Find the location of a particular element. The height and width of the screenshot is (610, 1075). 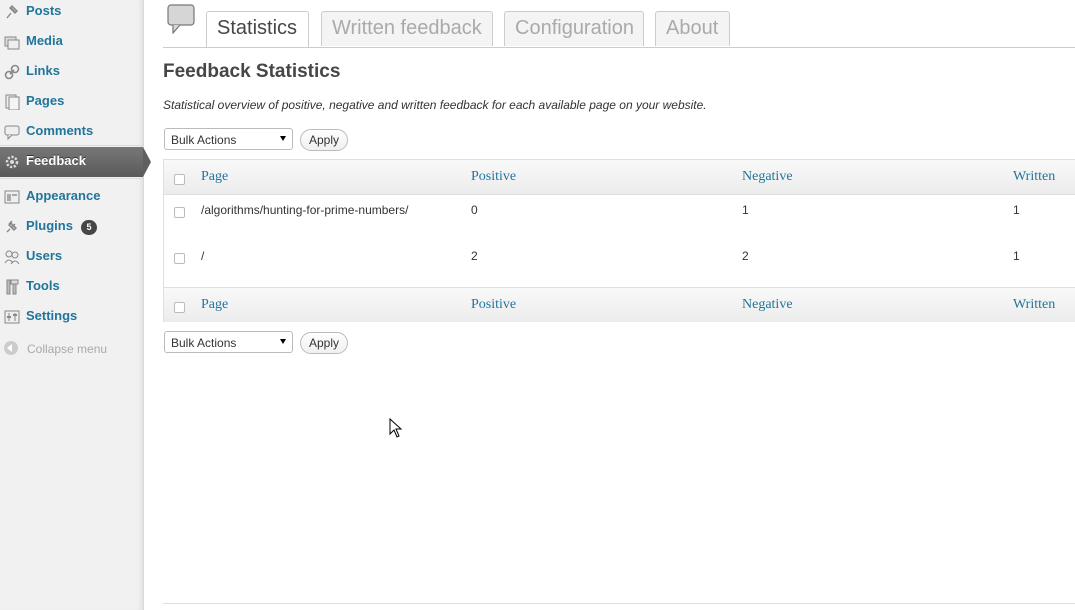

cell-page: /algorithms/hunting-for-prime-numbers/ is located at coordinates (304, 210).